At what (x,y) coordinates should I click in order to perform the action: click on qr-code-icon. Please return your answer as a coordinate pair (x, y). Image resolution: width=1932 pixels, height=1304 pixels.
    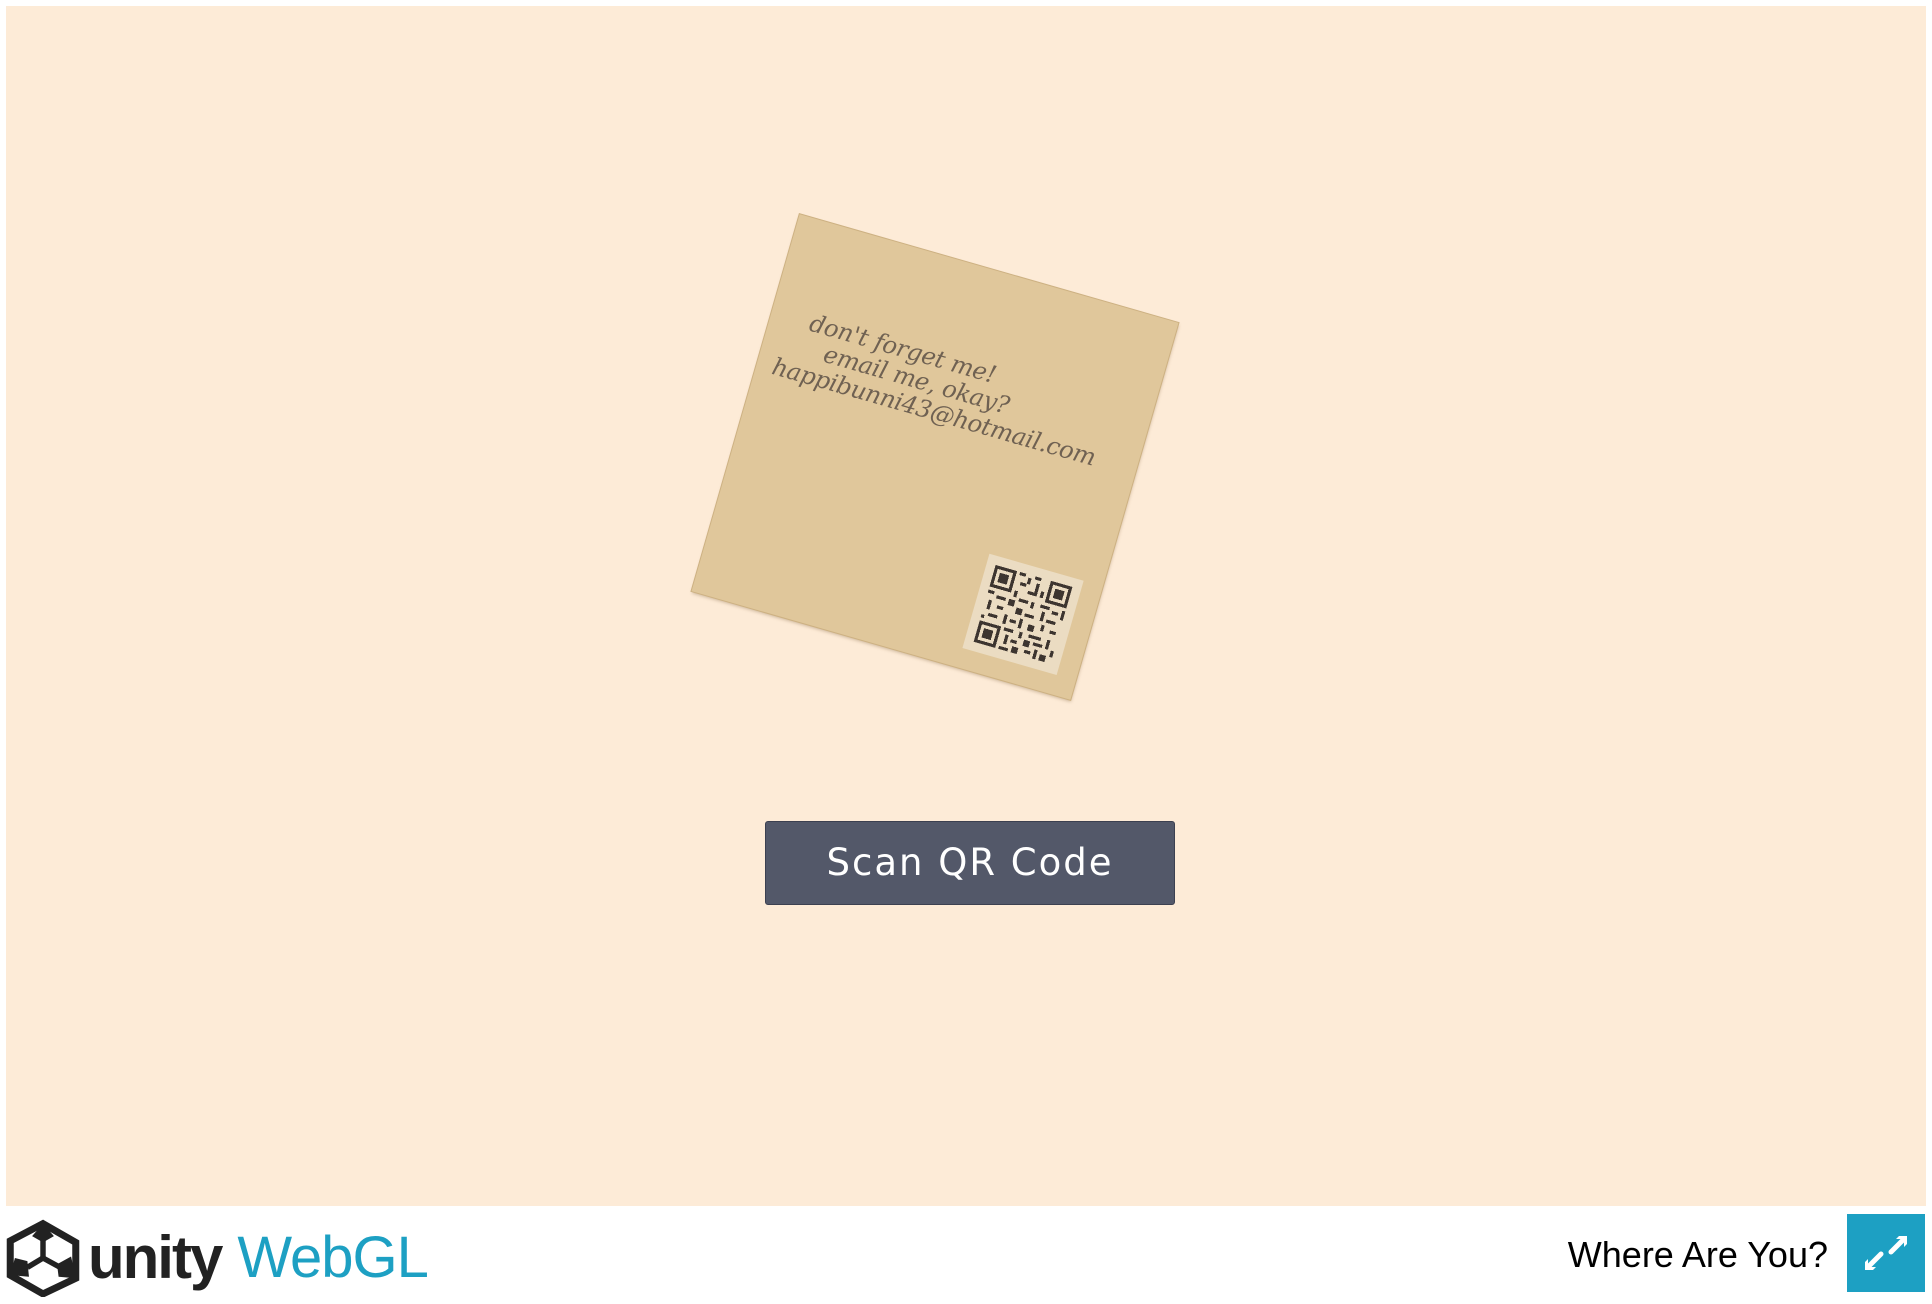
    Looking at the image, I should click on (1023, 614).